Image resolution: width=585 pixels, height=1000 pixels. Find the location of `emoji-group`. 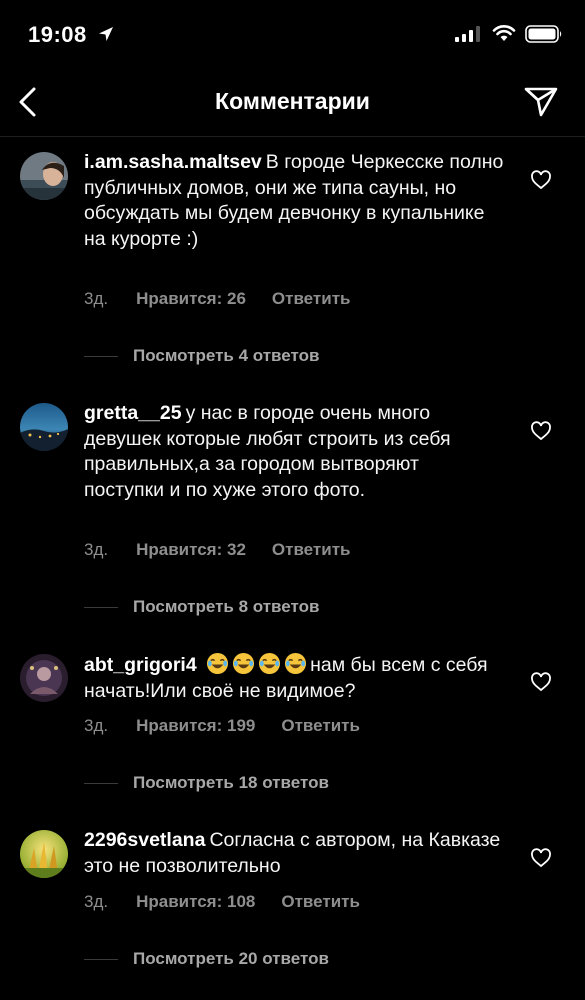

emoji-group is located at coordinates (258, 664).